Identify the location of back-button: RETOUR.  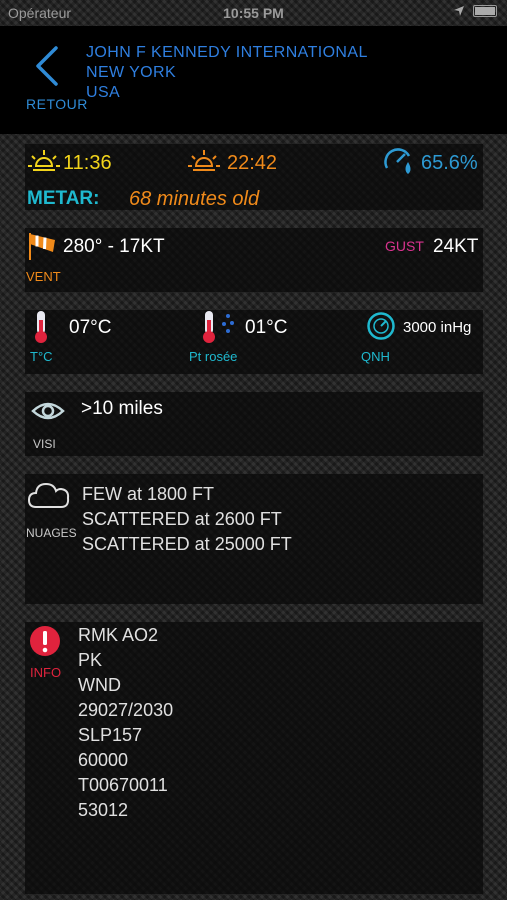
(57, 104).